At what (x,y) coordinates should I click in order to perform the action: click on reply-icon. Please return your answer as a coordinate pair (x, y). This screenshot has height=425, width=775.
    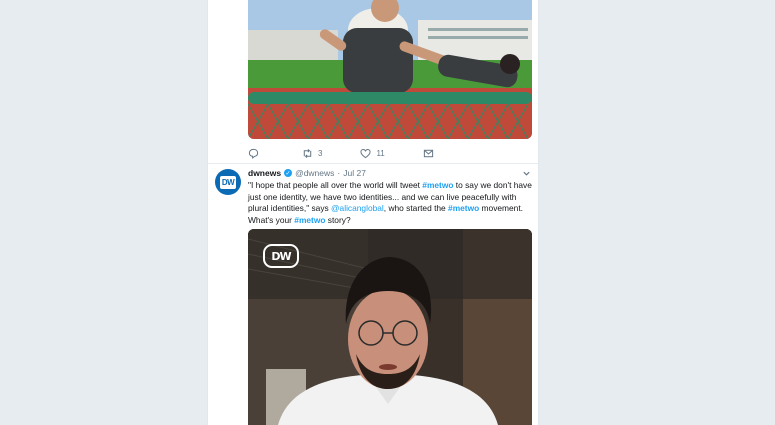
    Looking at the image, I should click on (253, 153).